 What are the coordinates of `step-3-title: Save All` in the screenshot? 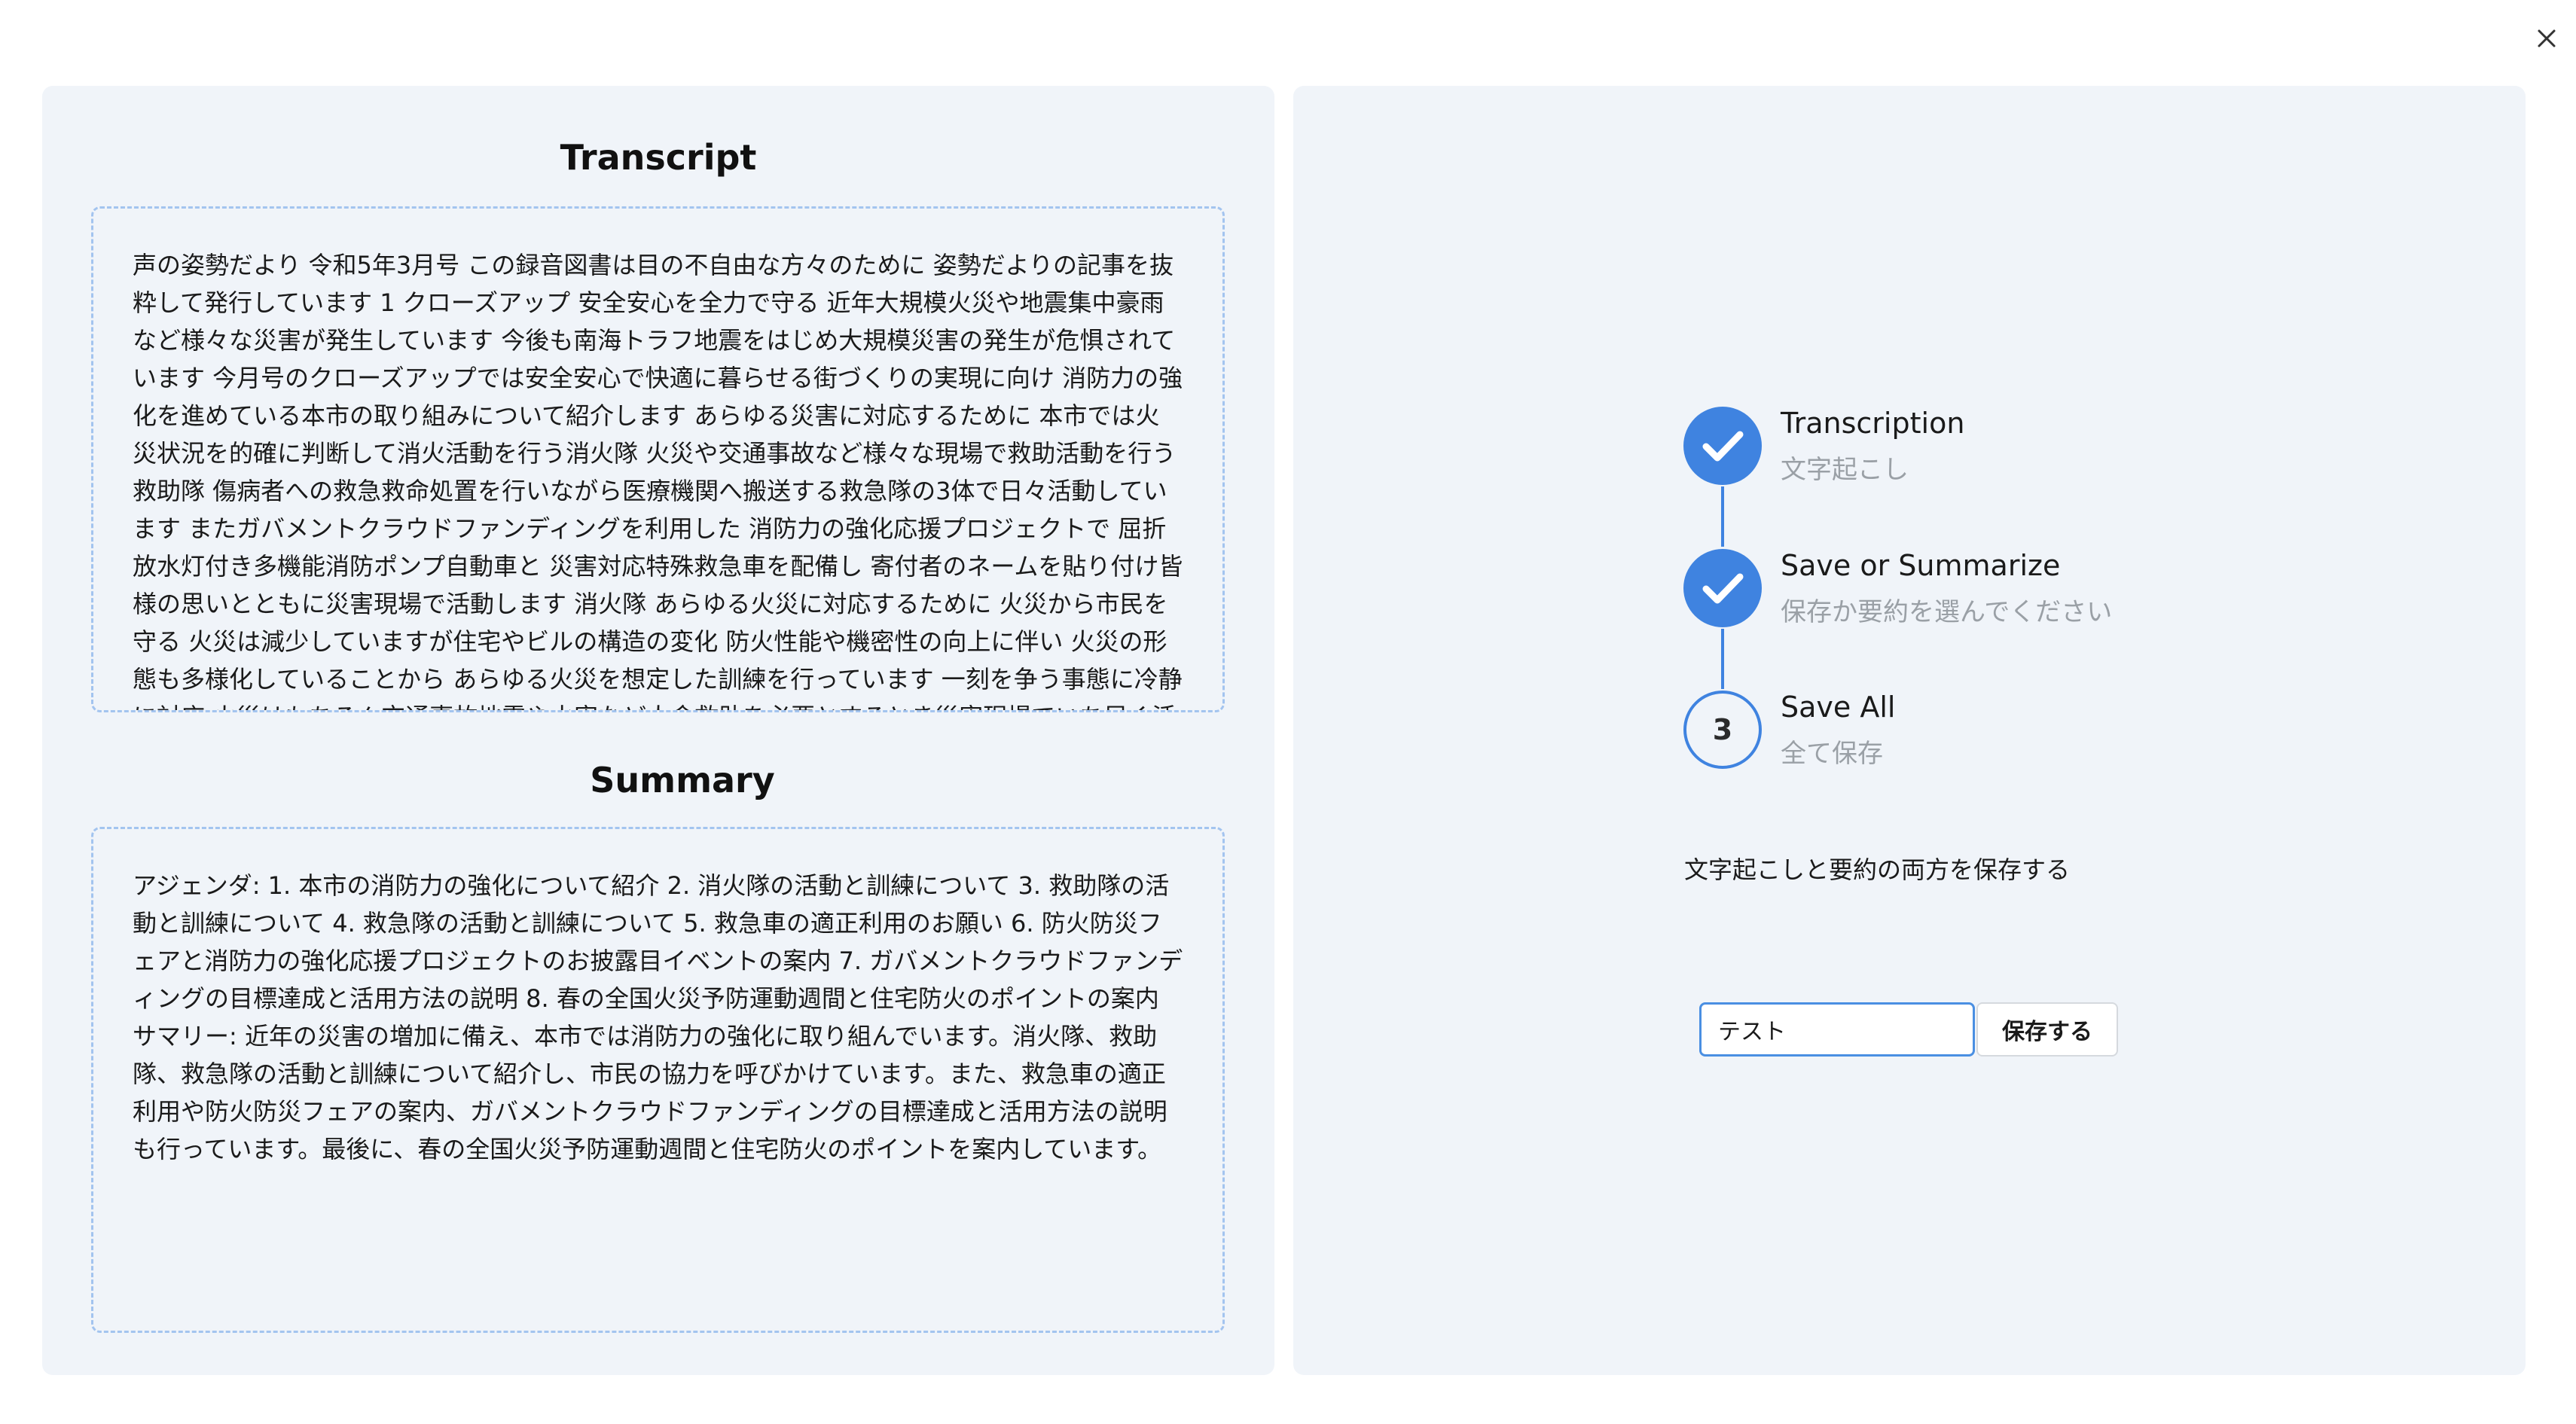 It's located at (1839, 707).